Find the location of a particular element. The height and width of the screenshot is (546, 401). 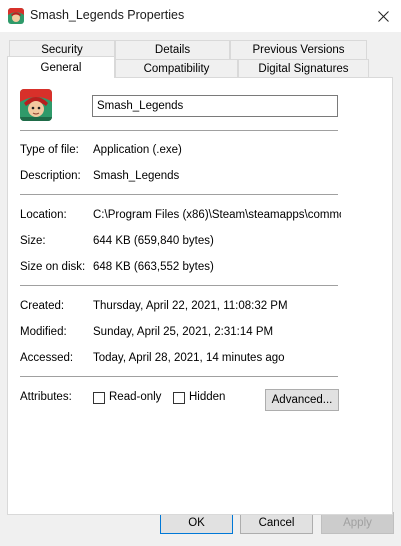

cancel-button: Cancel is located at coordinates (276, 523).